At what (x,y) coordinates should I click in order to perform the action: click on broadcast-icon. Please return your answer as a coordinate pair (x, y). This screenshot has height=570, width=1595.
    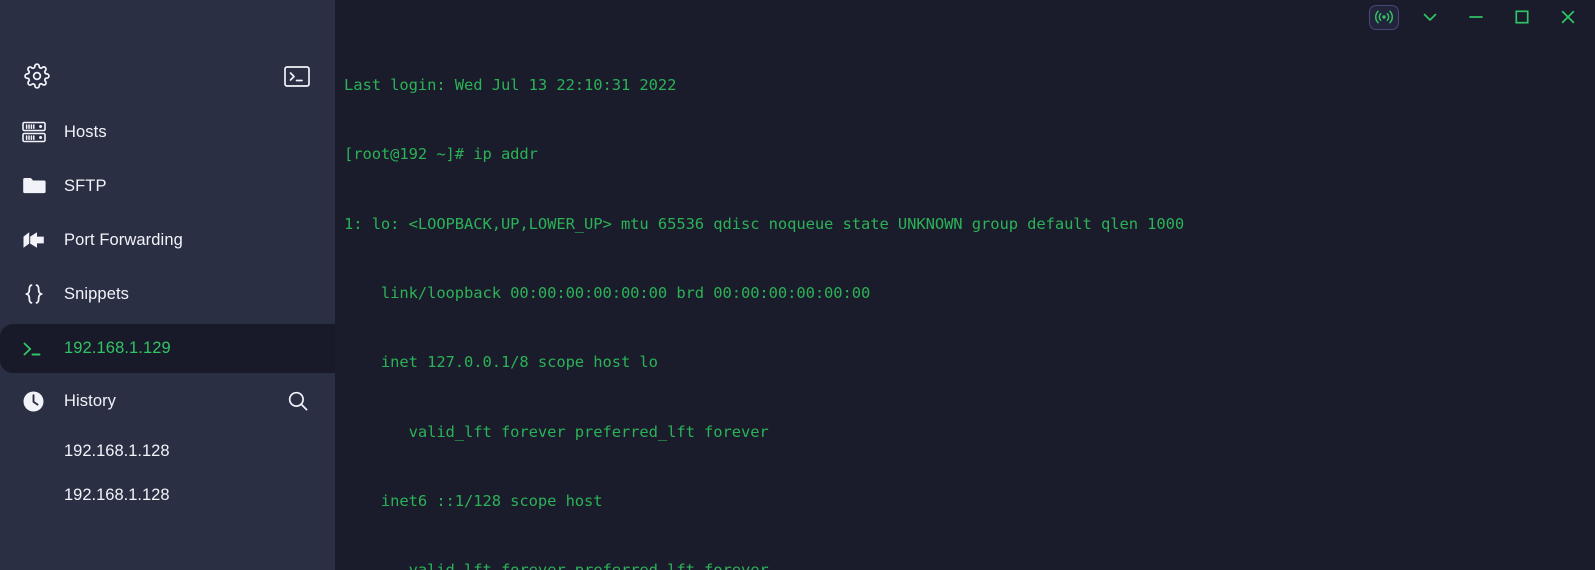
    Looking at the image, I should click on (1384, 17).